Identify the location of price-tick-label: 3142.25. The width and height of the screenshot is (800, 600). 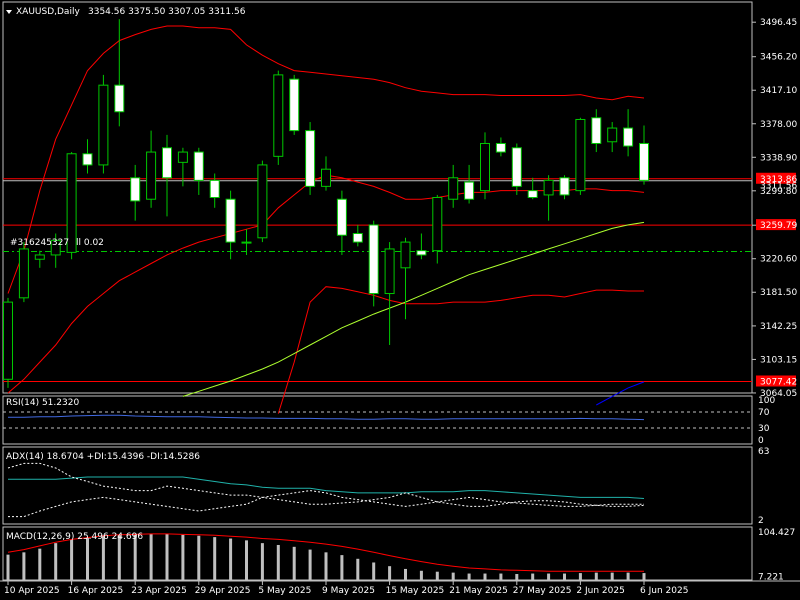
(778, 327).